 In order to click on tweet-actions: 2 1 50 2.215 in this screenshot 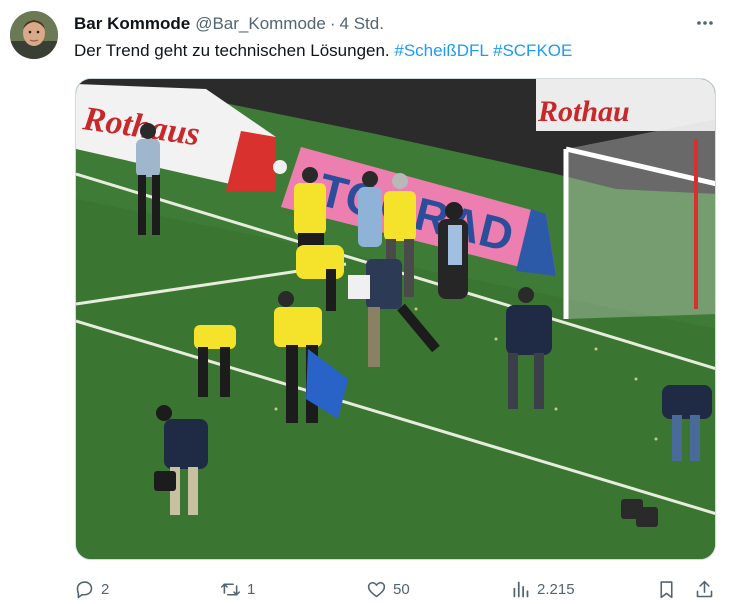, I will do `click(399, 589)`.